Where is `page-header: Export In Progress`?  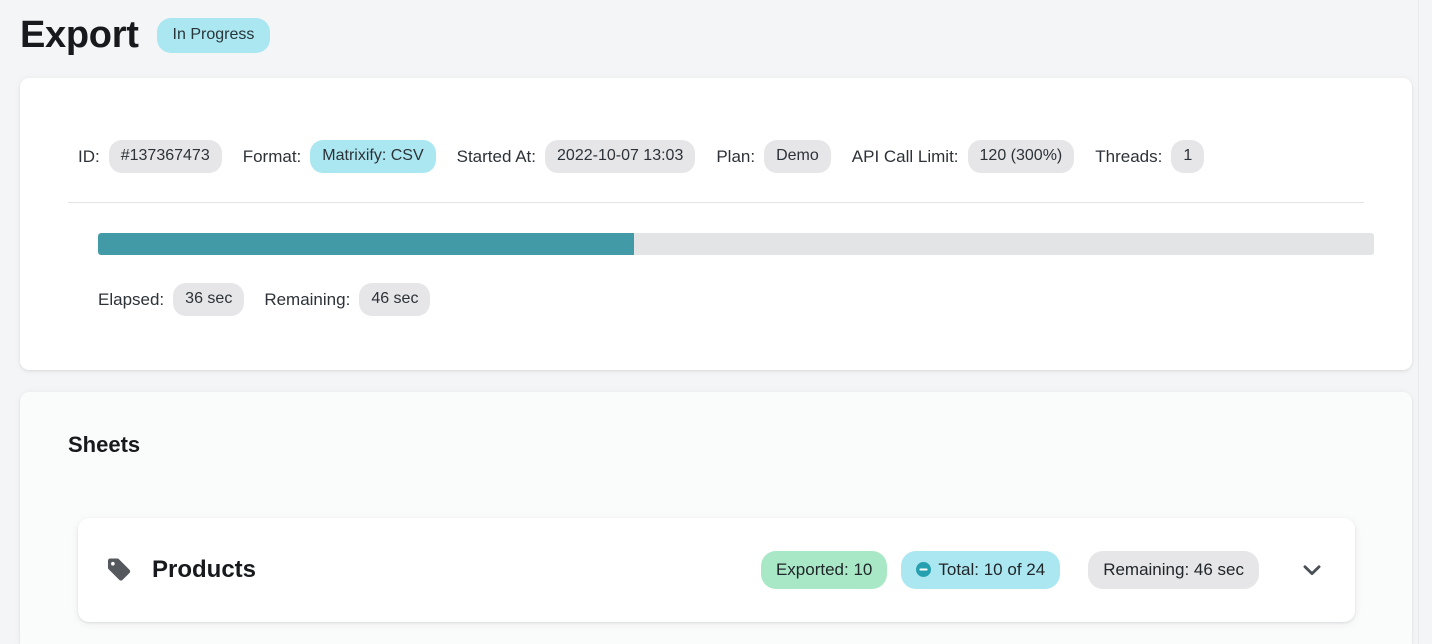 page-header: Export In Progress is located at coordinates (716, 28).